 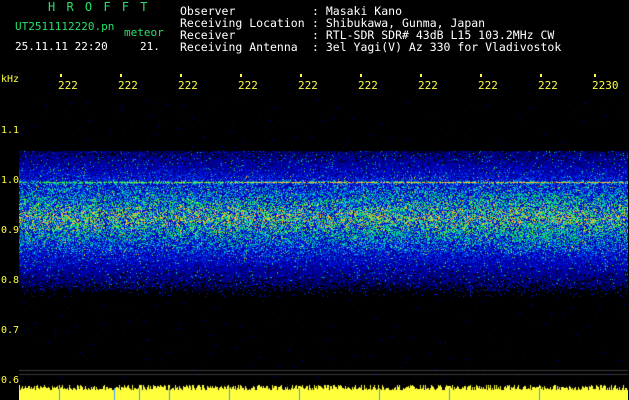 I want to click on frequency-tick-label: 0.6, so click(x=10, y=380).